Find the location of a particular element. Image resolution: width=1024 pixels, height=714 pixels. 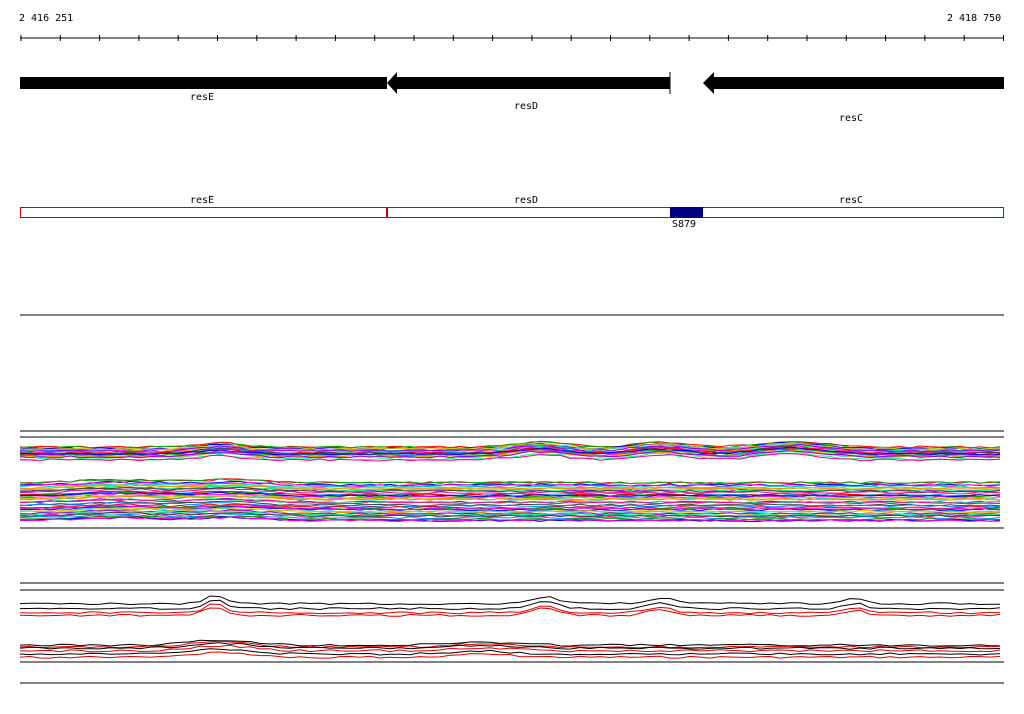

gene-arrows is located at coordinates (512, 83).